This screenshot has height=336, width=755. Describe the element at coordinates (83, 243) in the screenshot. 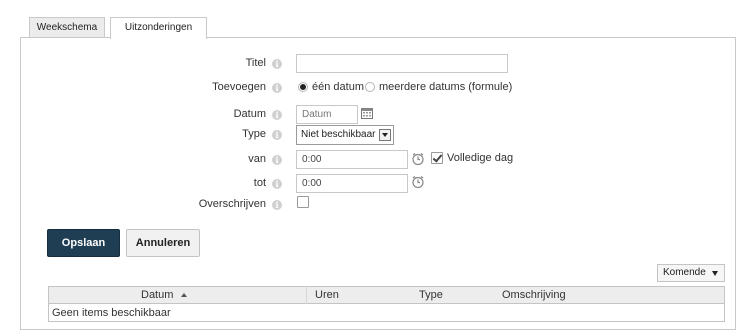

I see `save-button: Opslaan` at that location.